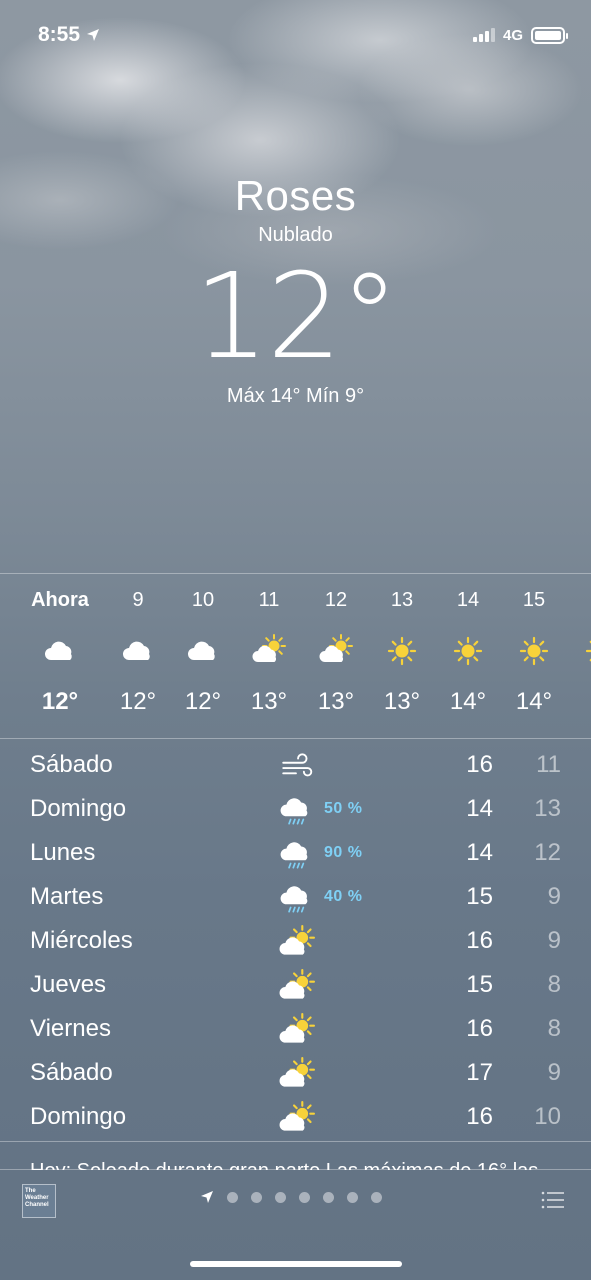 The height and width of the screenshot is (1280, 591). I want to click on page-indicator, so click(291, 1197).